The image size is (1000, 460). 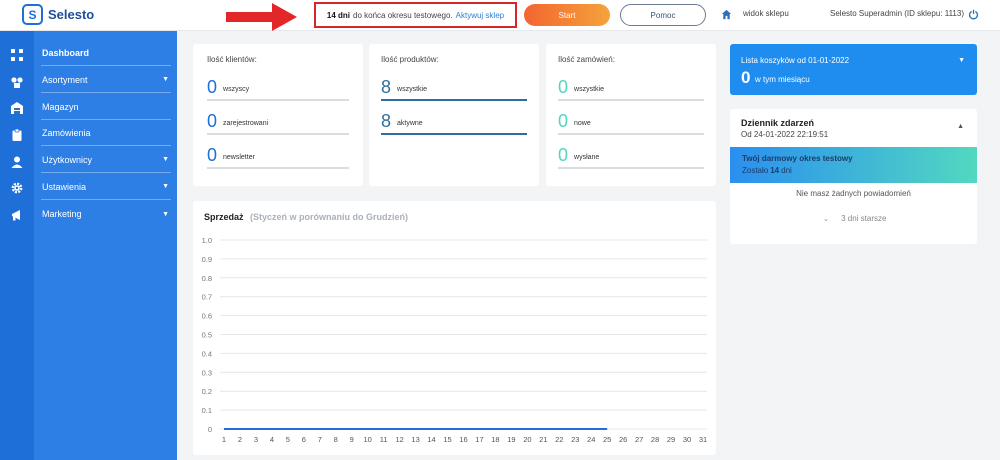 What do you see at coordinates (278, 123) in the screenshot?
I see `stat-row: 0 zarejestrowani` at bounding box center [278, 123].